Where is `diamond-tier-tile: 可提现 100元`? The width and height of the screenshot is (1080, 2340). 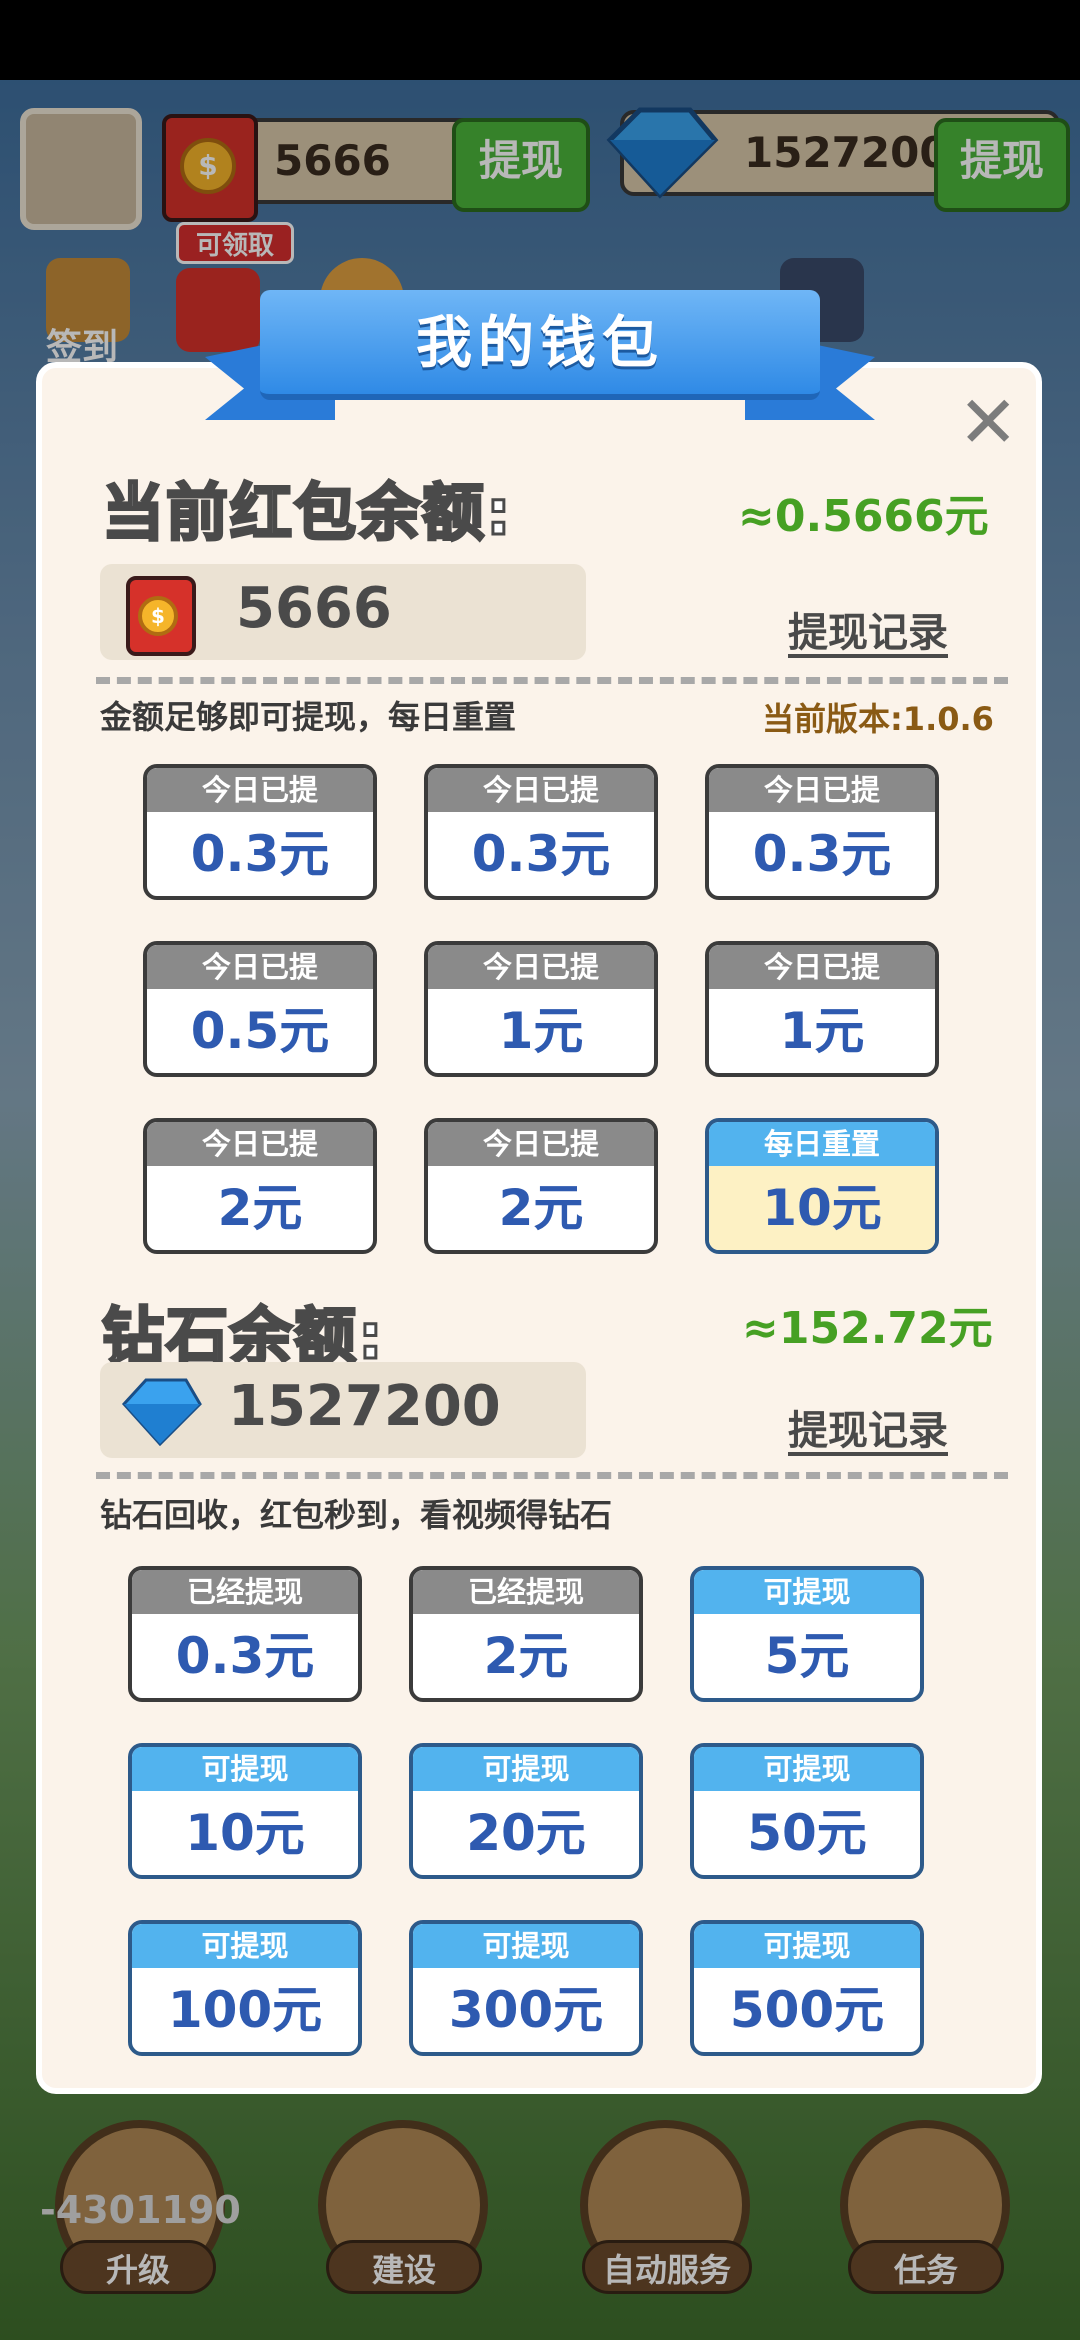
diamond-tier-tile: 可提现 100元 is located at coordinates (245, 1988).